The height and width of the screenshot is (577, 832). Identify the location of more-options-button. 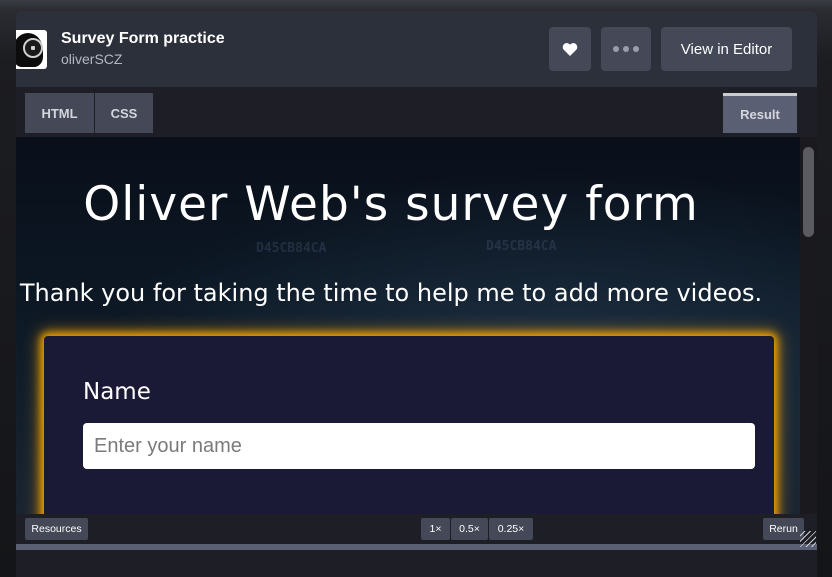
(626, 49).